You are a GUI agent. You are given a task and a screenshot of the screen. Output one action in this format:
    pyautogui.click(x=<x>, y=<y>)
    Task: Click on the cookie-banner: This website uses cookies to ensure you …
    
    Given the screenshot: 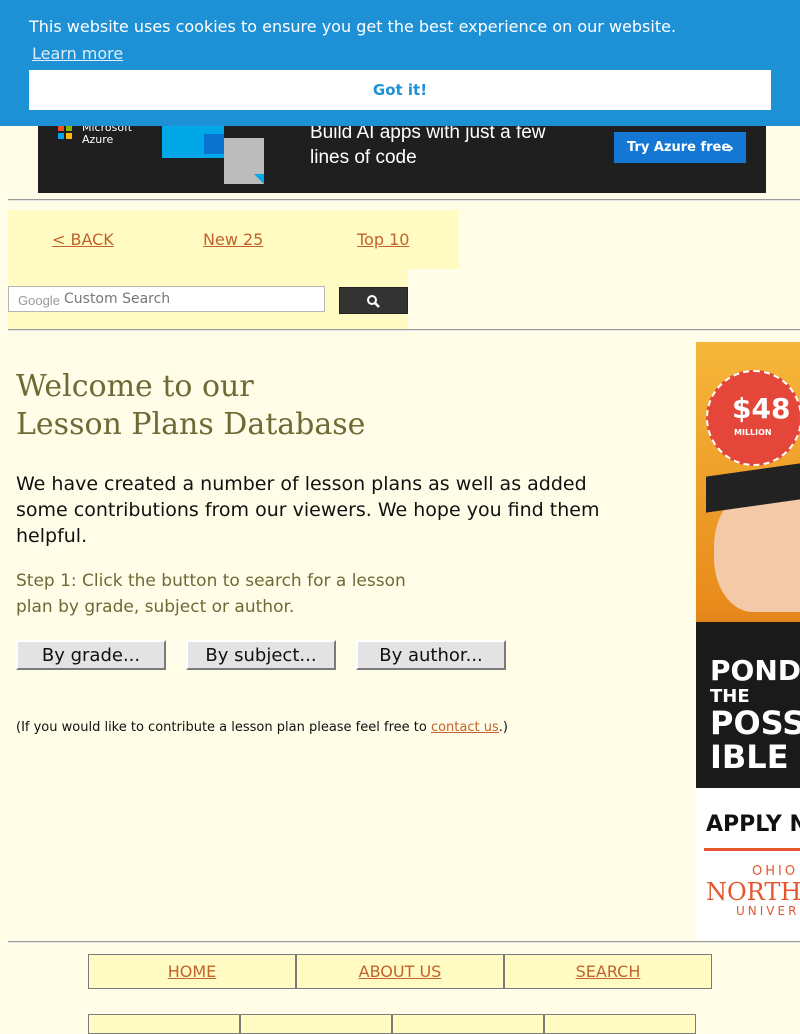 What is the action you would take?
    pyautogui.click(x=400, y=63)
    